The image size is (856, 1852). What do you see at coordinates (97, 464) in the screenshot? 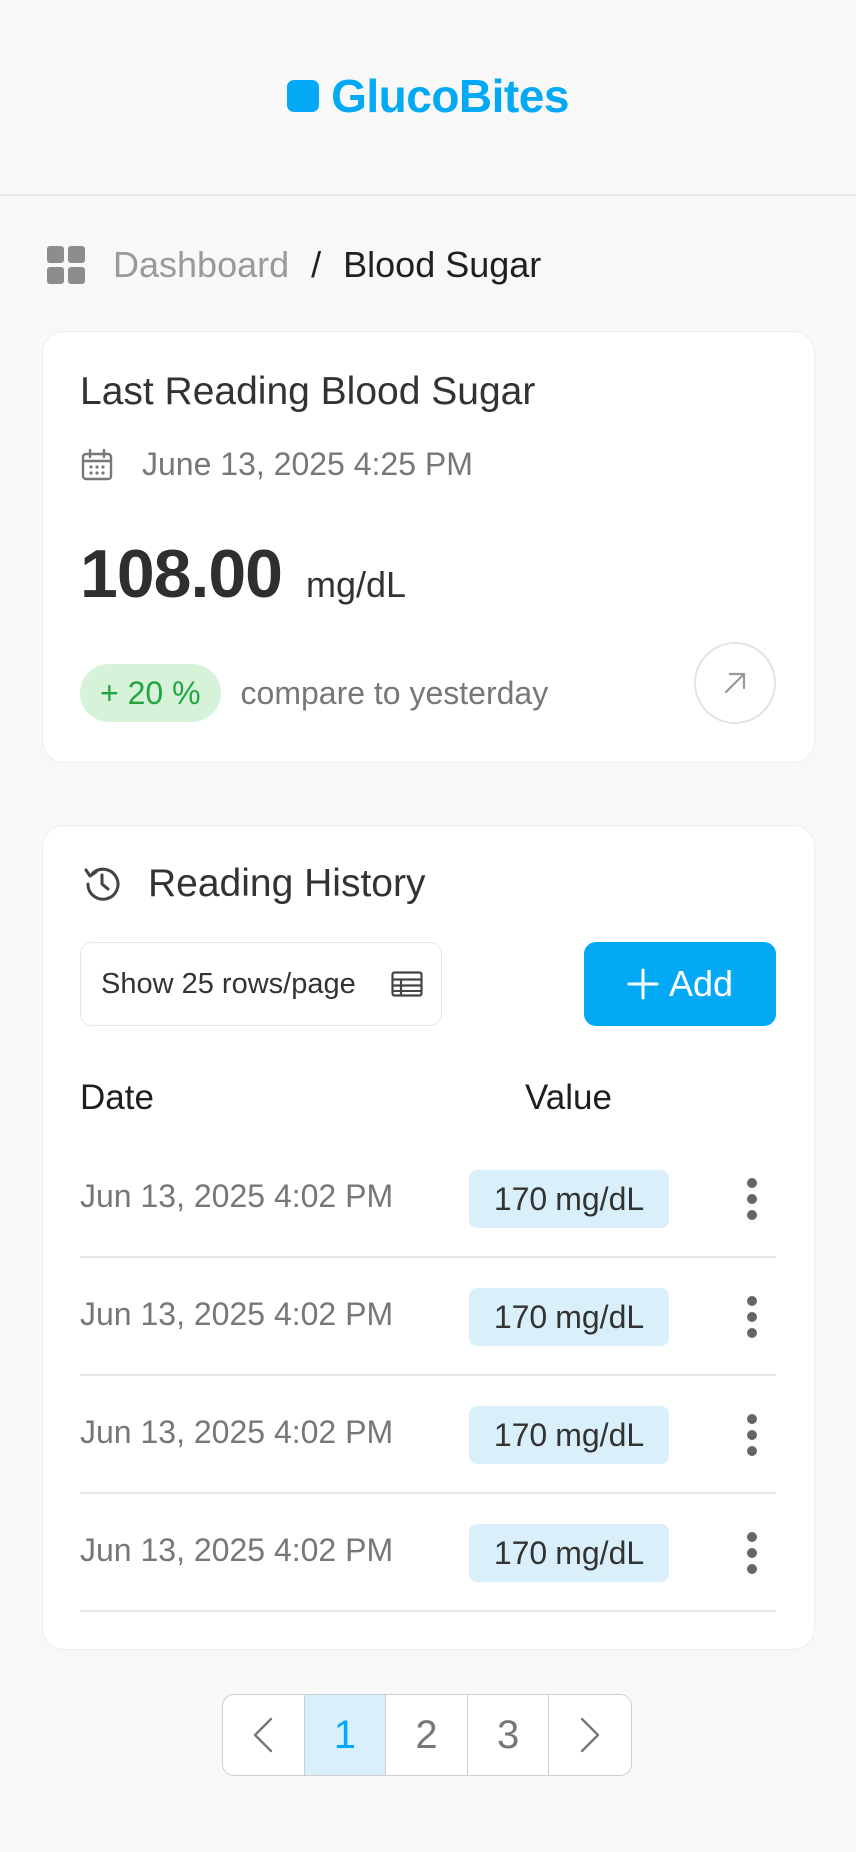
I see `calendar-icon` at bounding box center [97, 464].